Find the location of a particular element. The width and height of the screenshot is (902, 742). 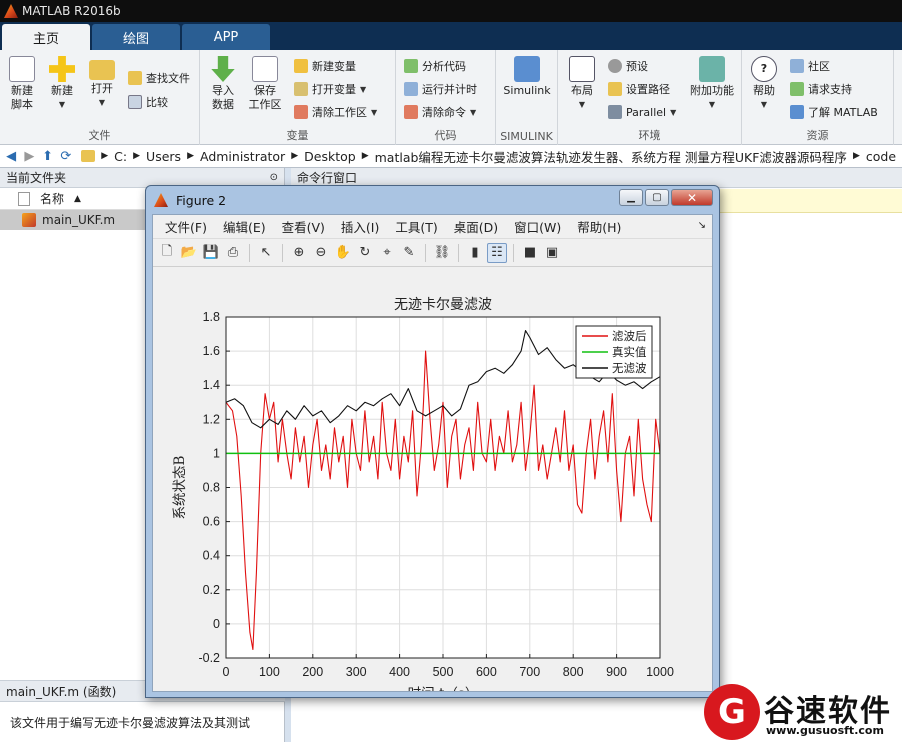

plus-icon is located at coordinates (62, 69).